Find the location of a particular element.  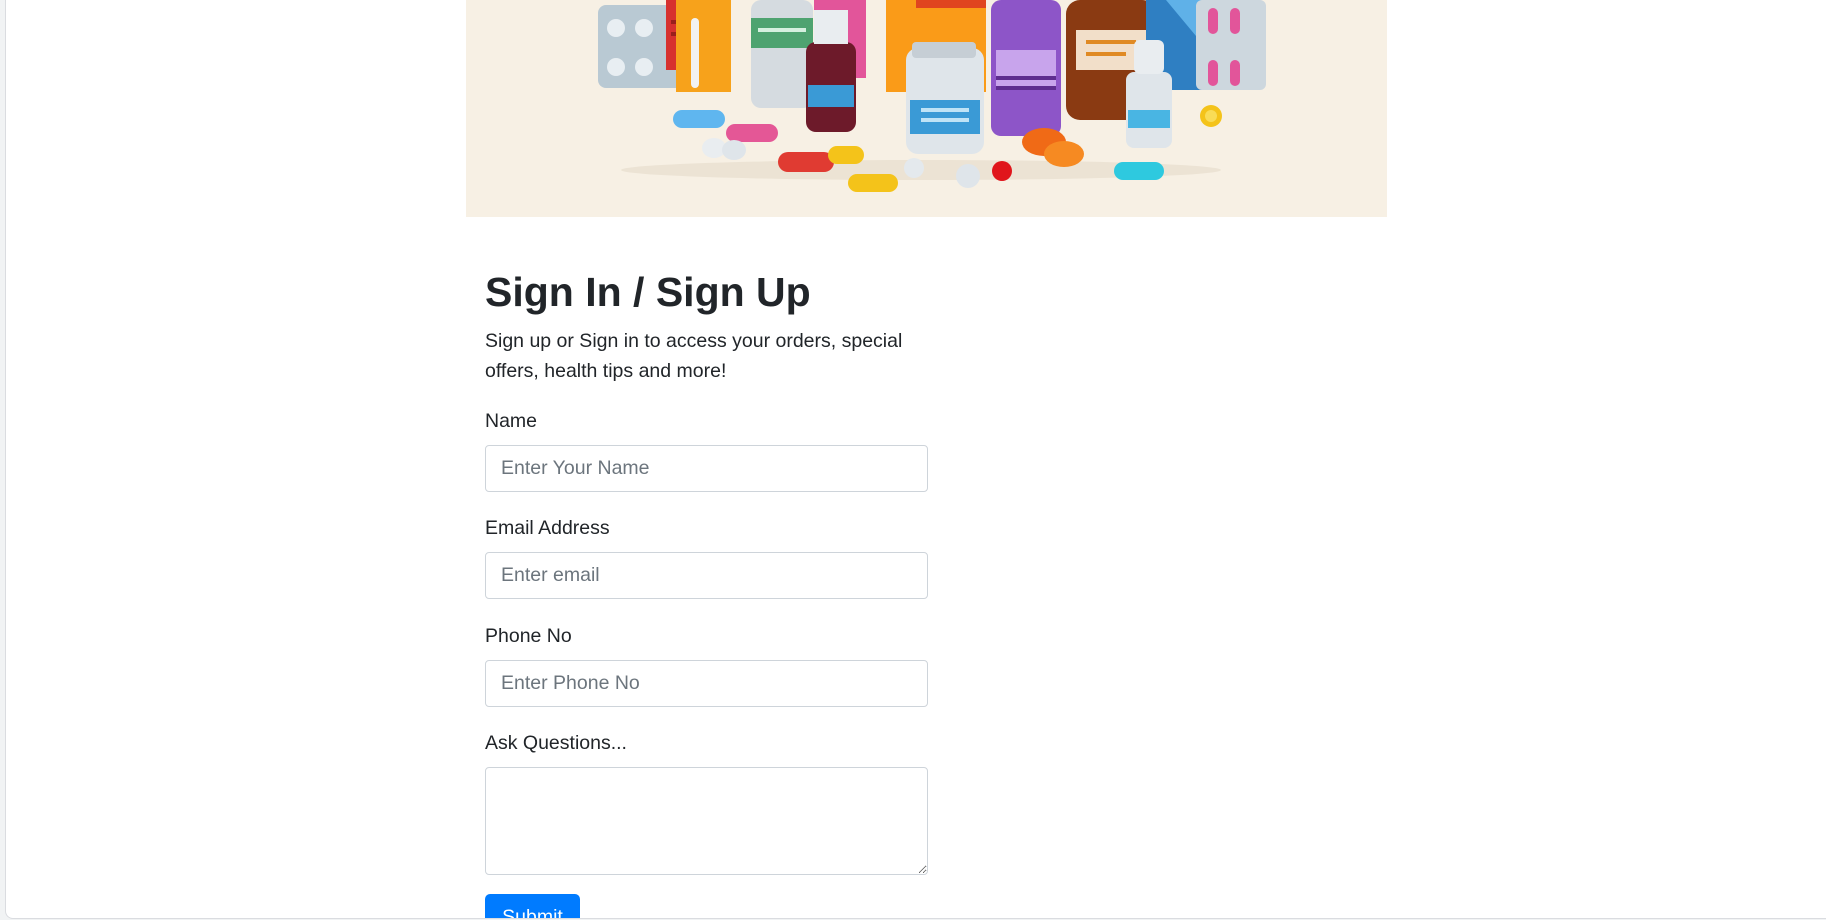

phone-input is located at coordinates (706, 683).